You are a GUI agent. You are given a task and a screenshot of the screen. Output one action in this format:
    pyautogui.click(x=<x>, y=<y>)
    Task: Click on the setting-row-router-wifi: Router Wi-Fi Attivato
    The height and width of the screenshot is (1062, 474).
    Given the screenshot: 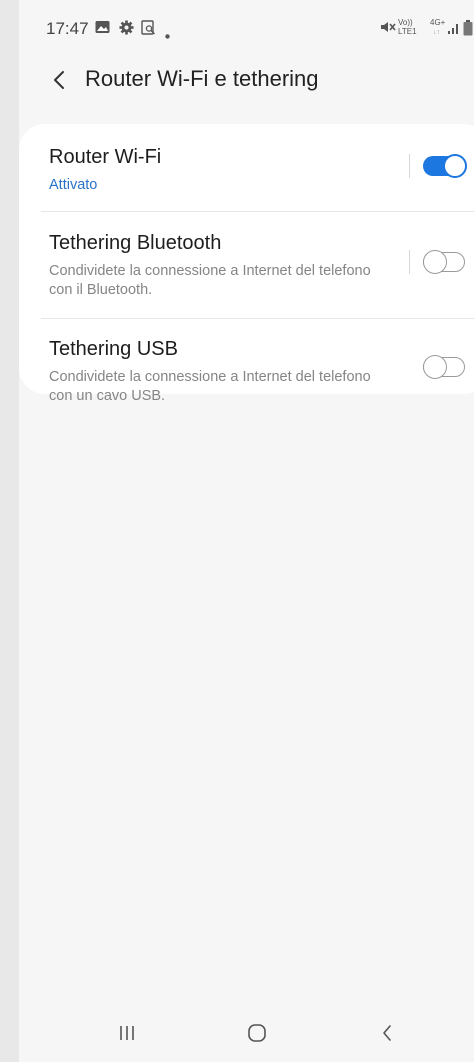 What is the action you would take?
    pyautogui.click(x=246, y=167)
    